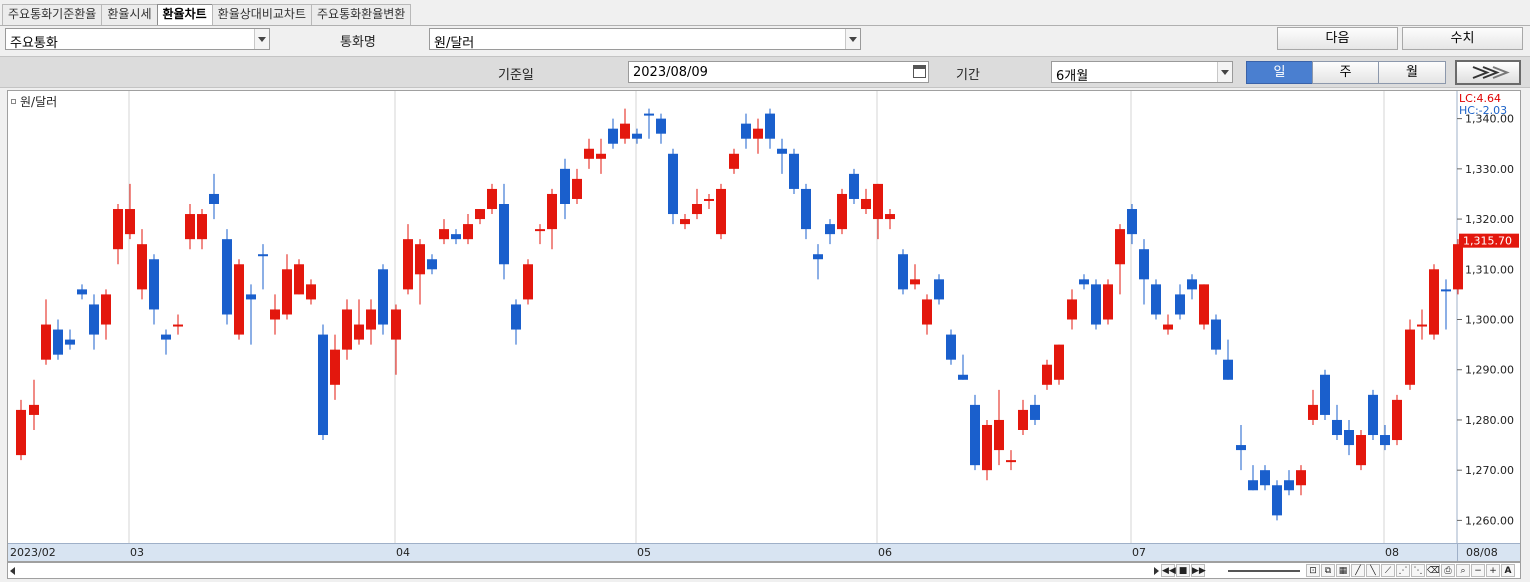 The height and width of the screenshot is (582, 1530). I want to click on hc-indicator: HC:-2.03, so click(1483, 110).